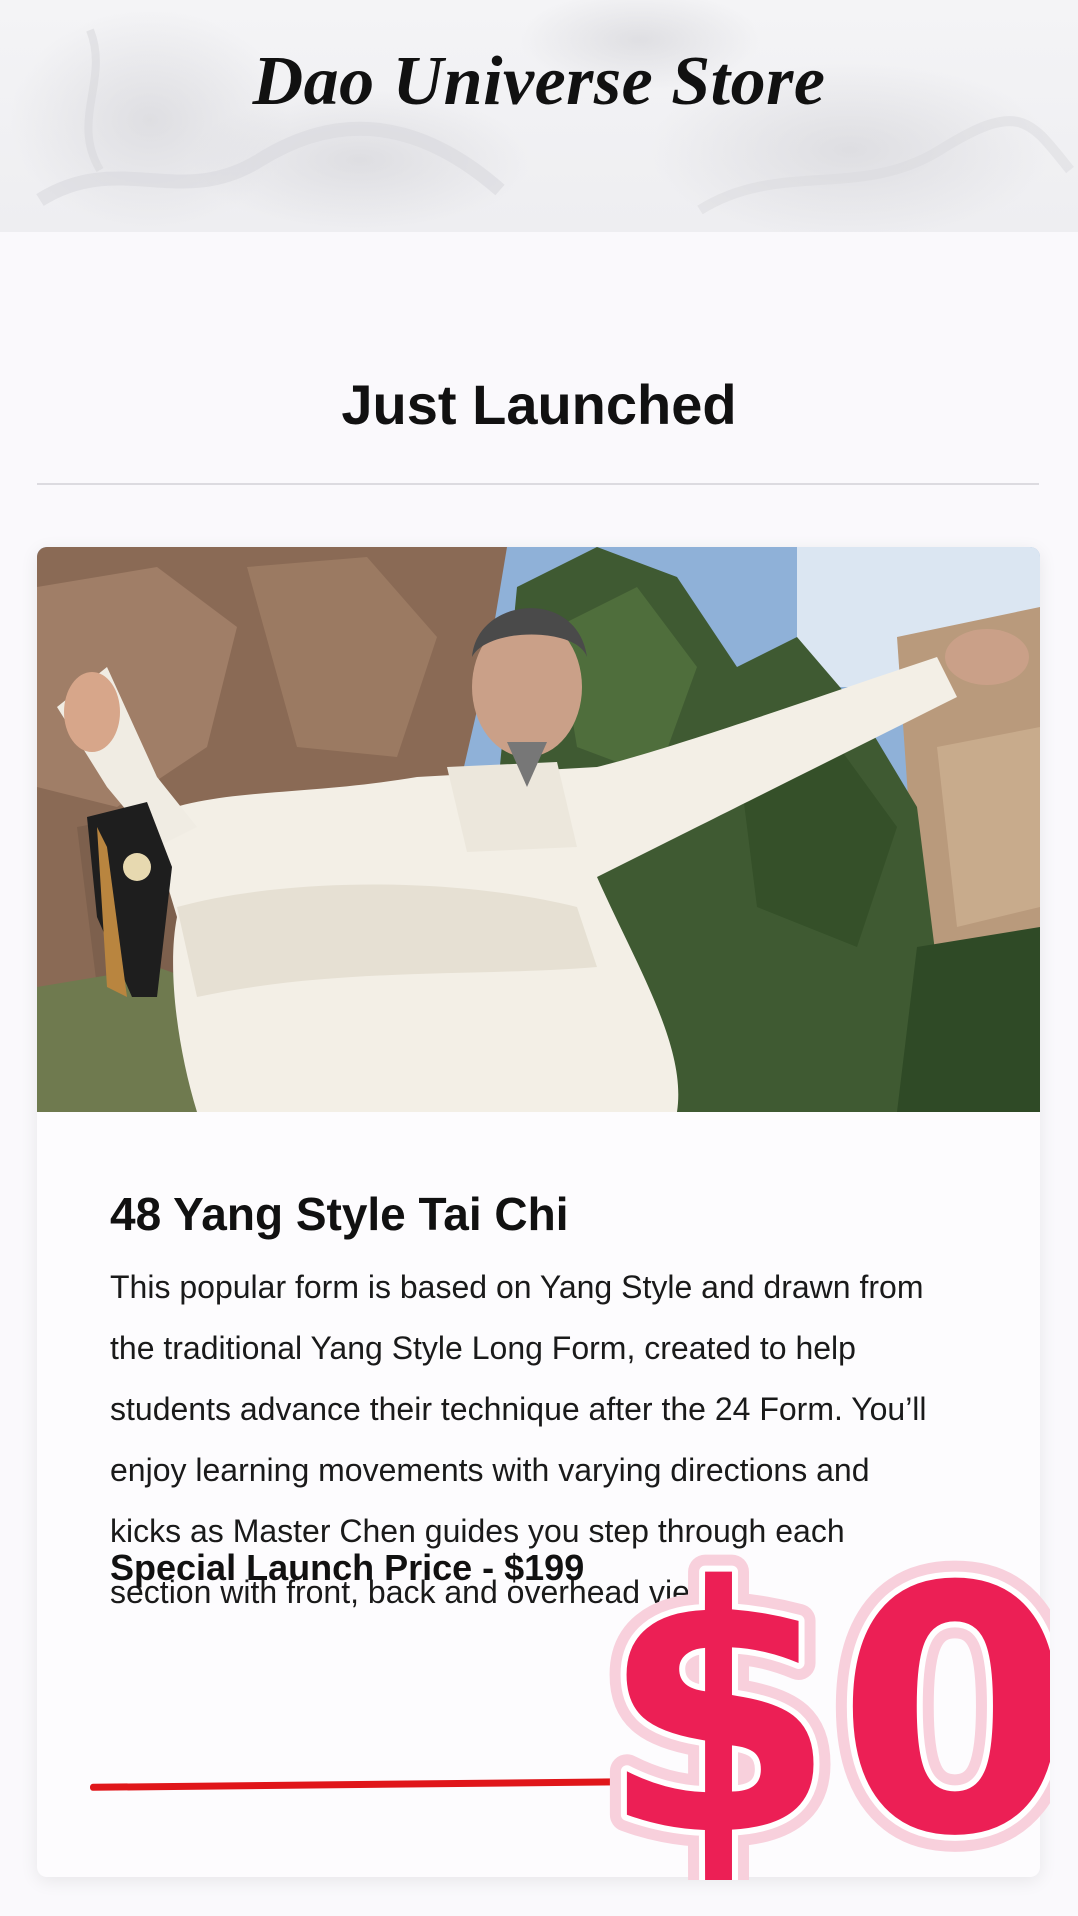 This screenshot has width=1078, height=1916. Describe the element at coordinates (347, 1567) in the screenshot. I see `old-price-label: Special Launch Price - $199` at that location.